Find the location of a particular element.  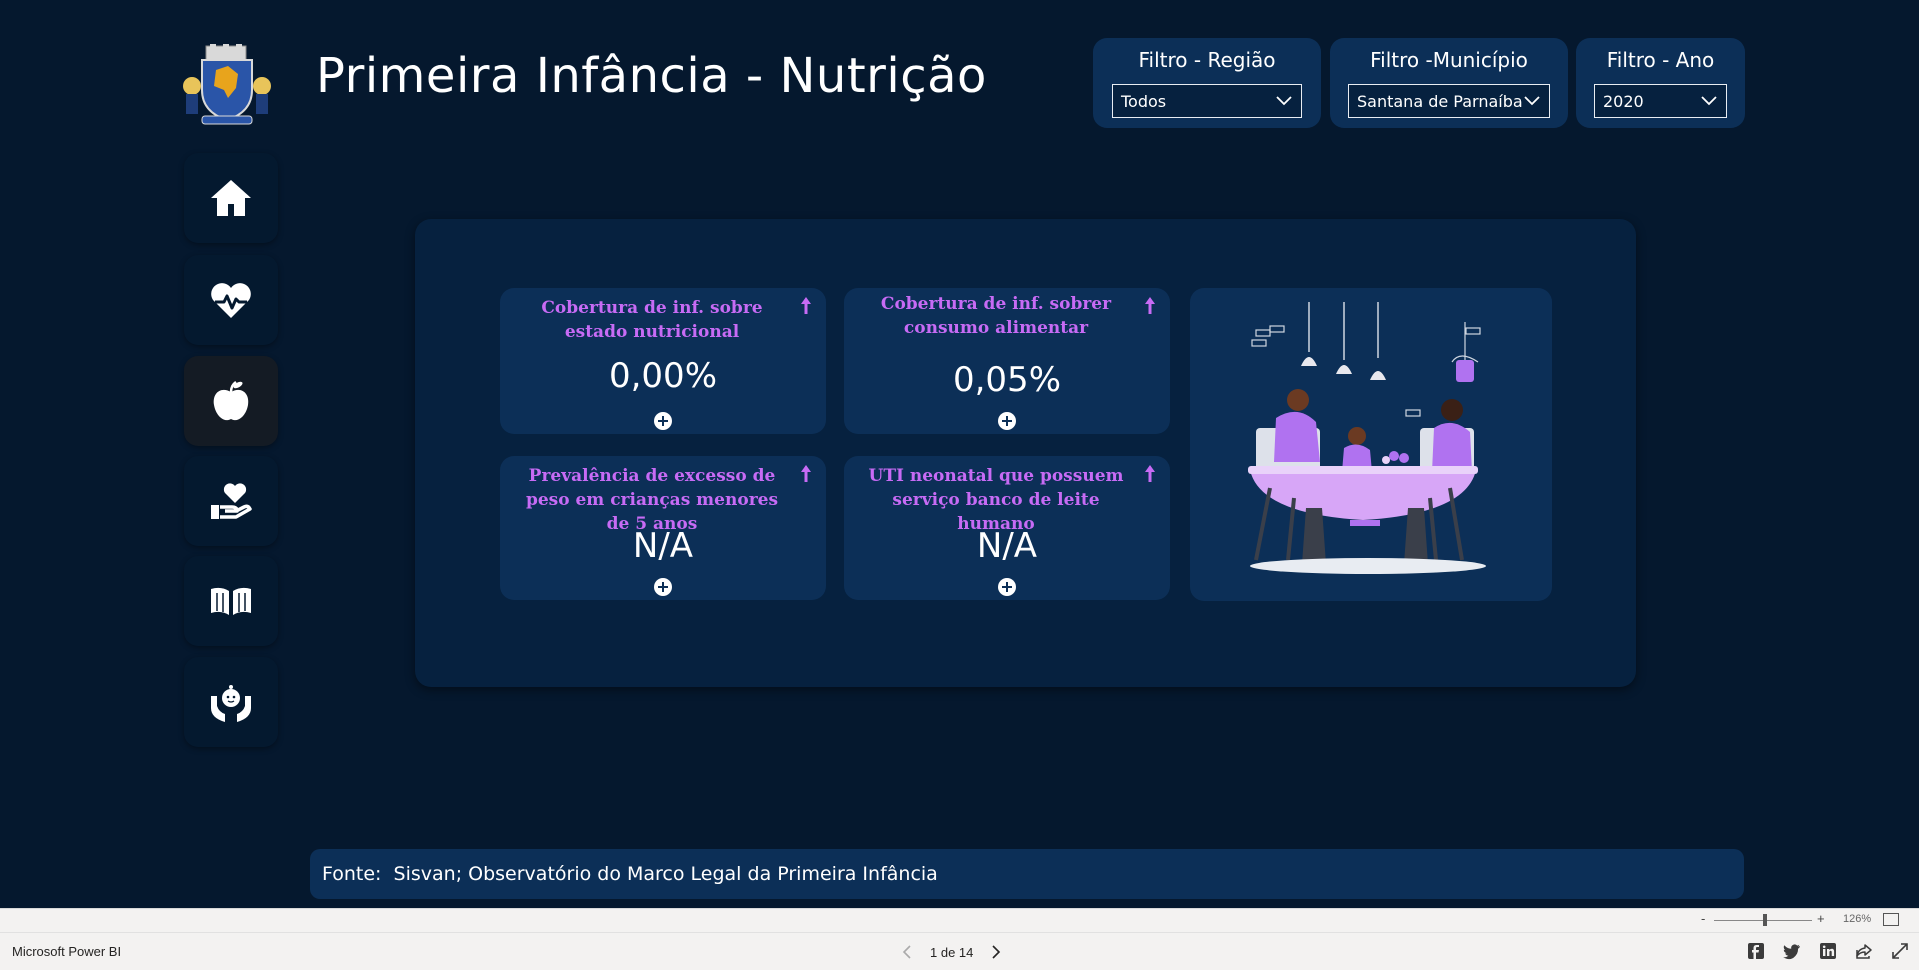

share-icons is located at coordinates (1828, 951).